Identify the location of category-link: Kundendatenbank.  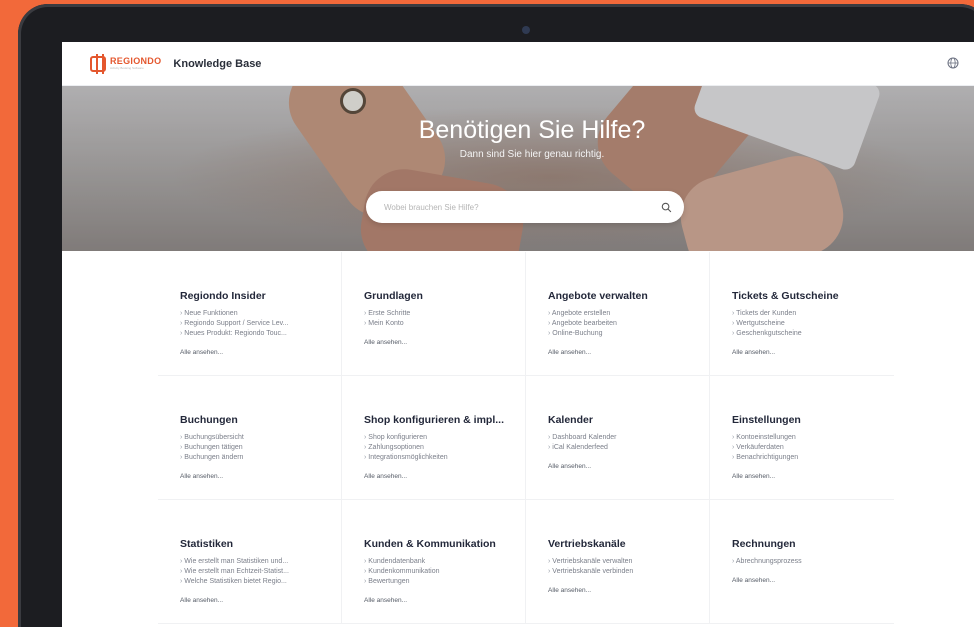
(444, 562).